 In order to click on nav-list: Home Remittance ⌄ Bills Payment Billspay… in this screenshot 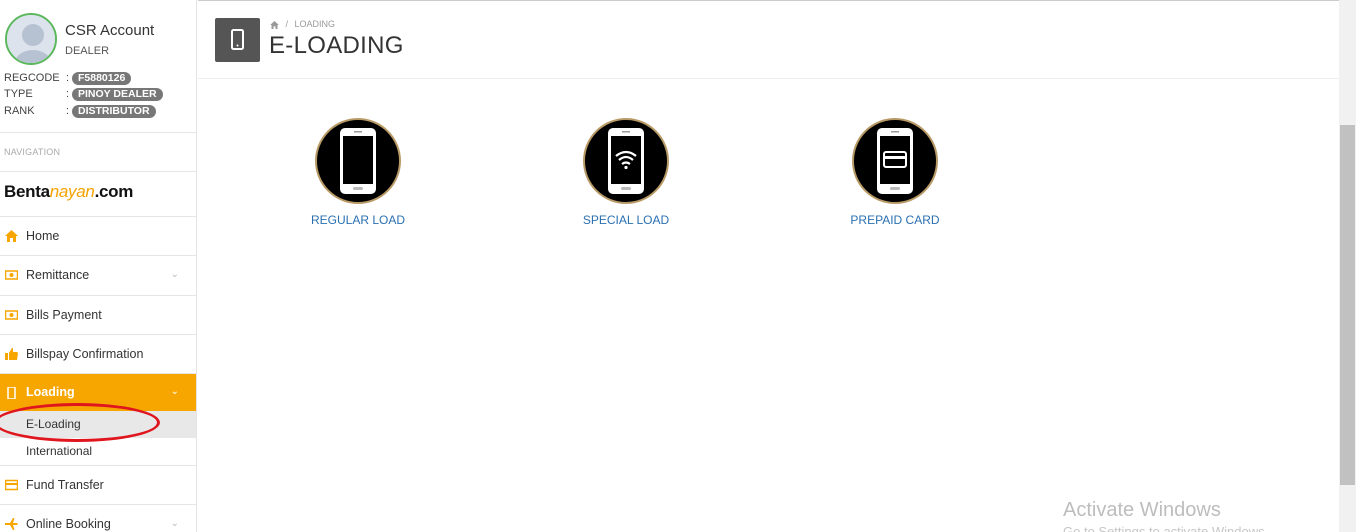, I will do `click(98, 374)`.